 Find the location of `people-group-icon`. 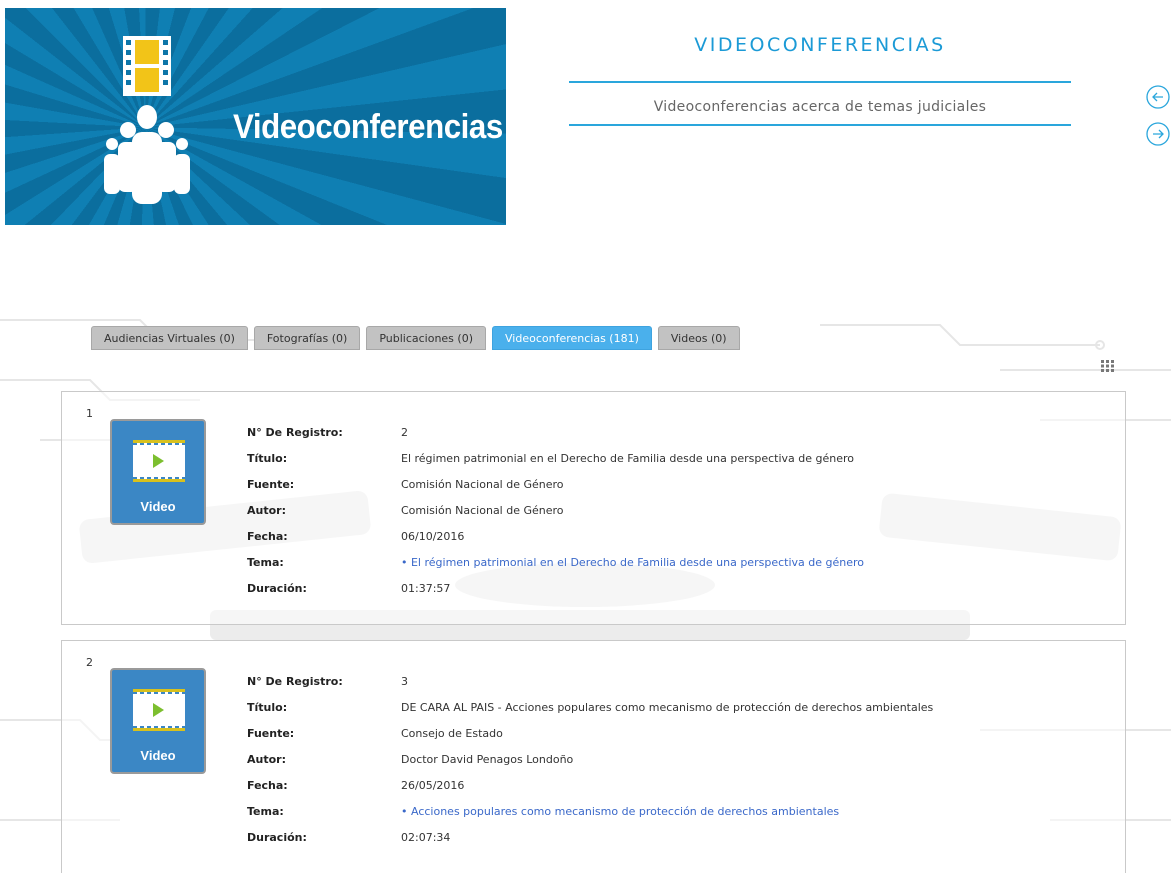

people-group-icon is located at coordinates (147, 154).